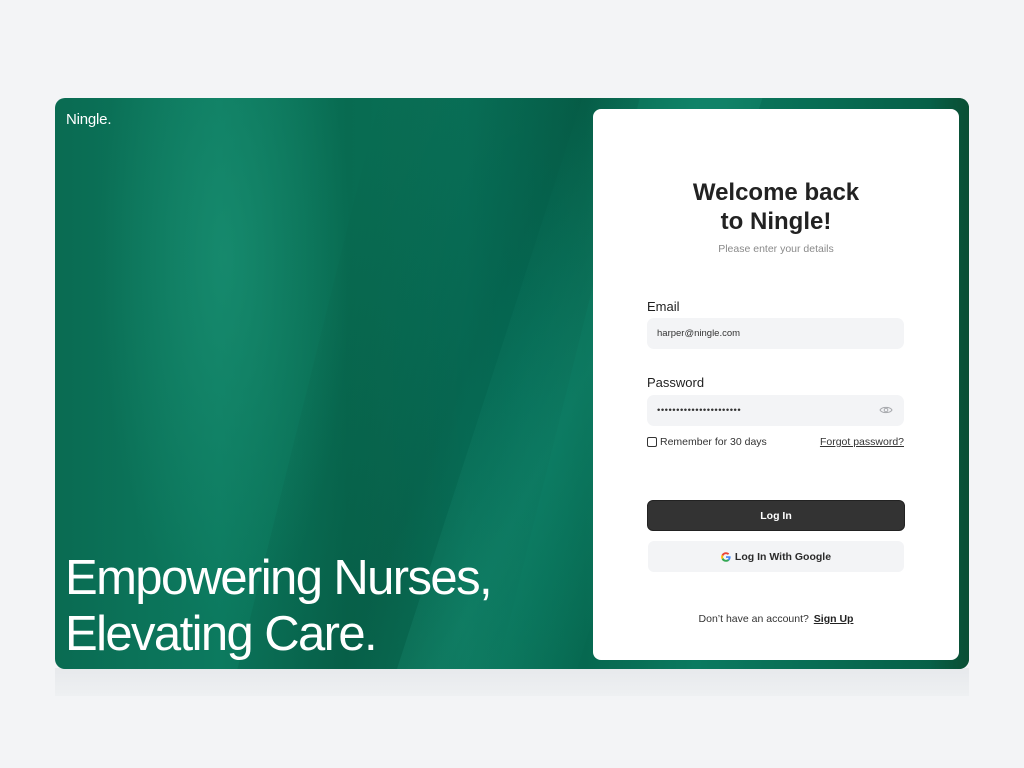 The height and width of the screenshot is (768, 1024). I want to click on page-shadow, so click(512, 682).